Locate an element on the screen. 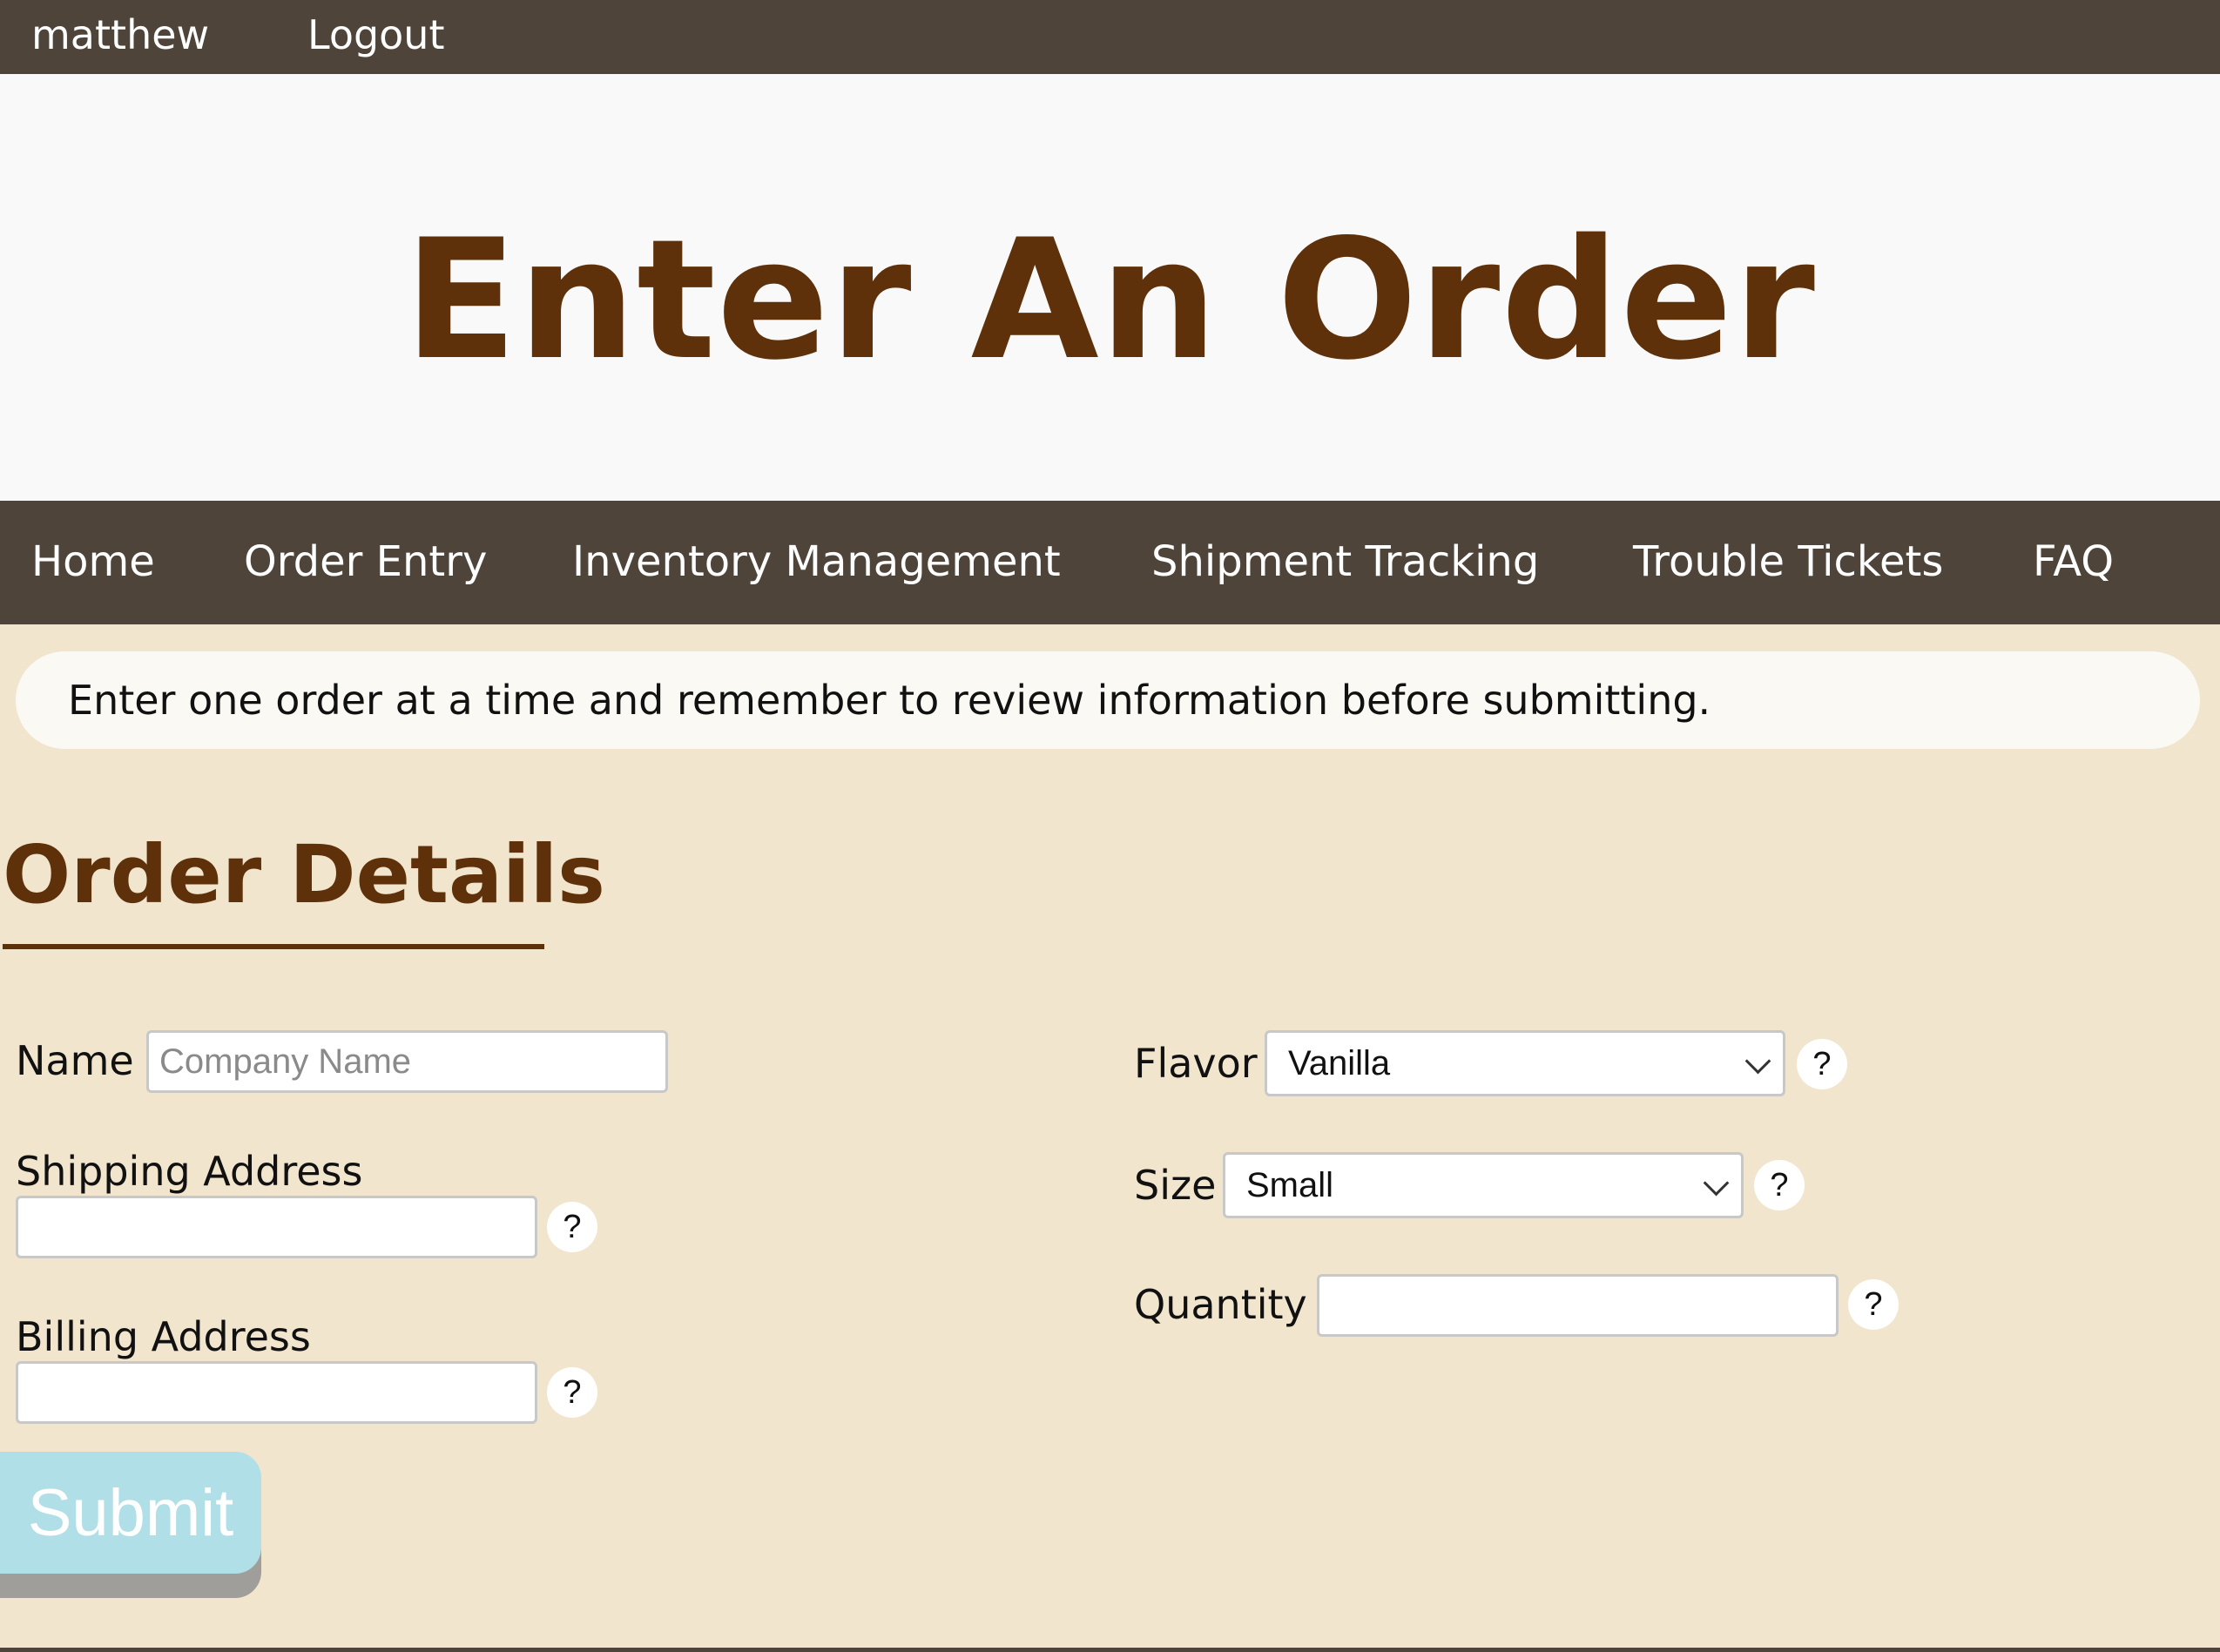  username-link: matthew is located at coordinates (120, 35).